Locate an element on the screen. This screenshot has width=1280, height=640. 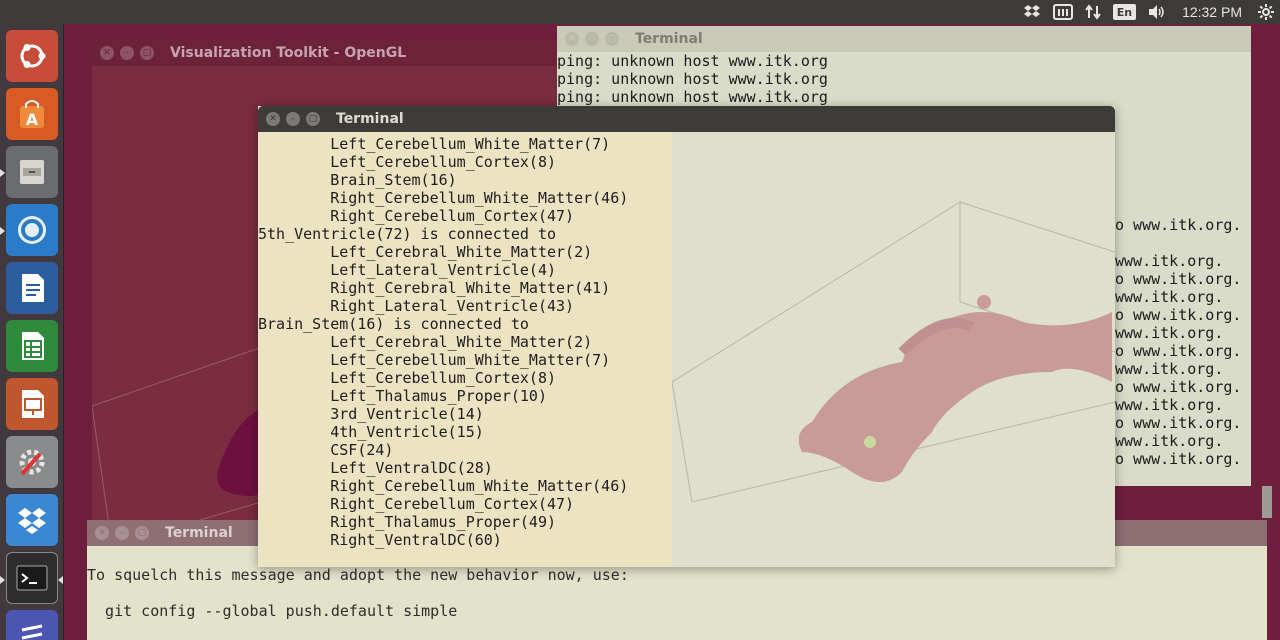
system-settings-icon is located at coordinates (32, 462).